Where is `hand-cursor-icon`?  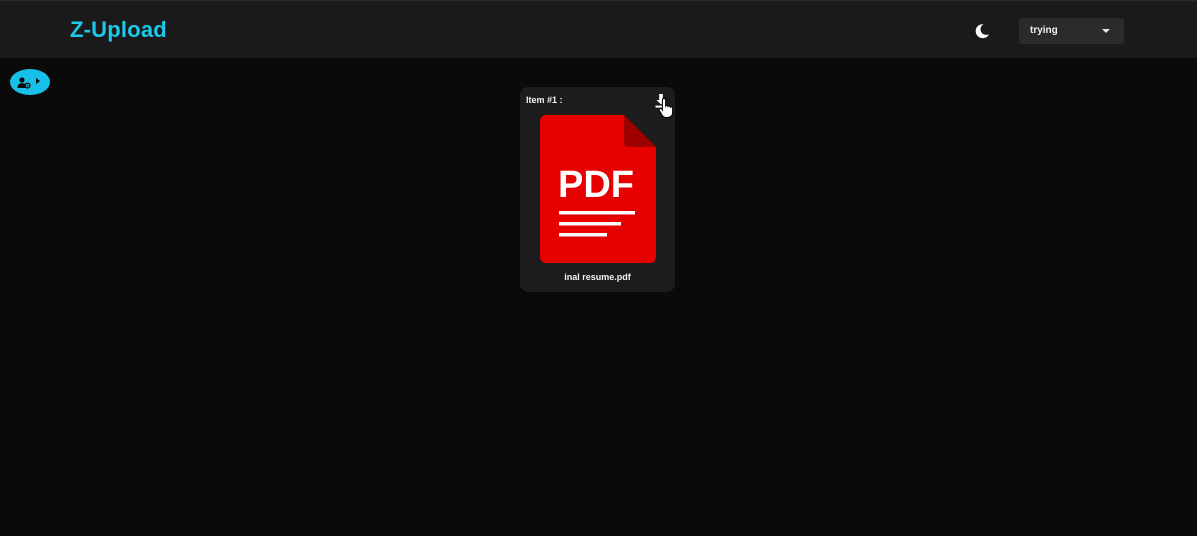 hand-cursor-icon is located at coordinates (667, 110).